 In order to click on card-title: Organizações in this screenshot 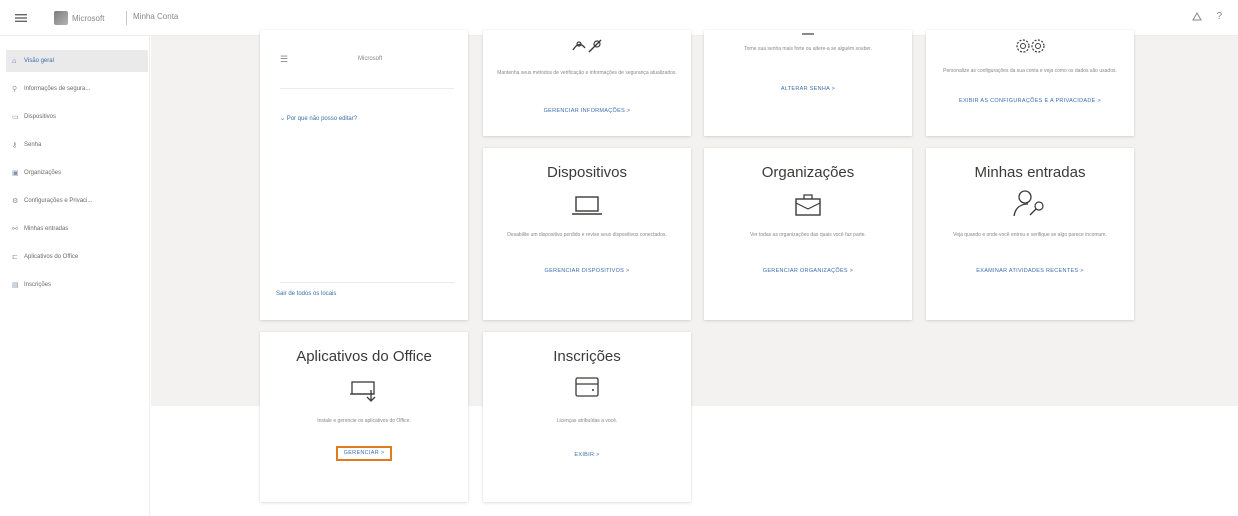, I will do `click(808, 172)`.